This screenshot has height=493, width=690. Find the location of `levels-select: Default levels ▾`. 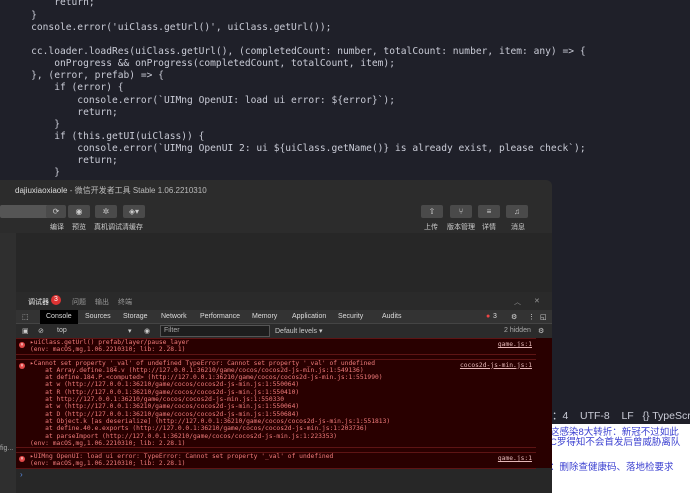

levels-select: Default levels ▾ is located at coordinates (298, 331).